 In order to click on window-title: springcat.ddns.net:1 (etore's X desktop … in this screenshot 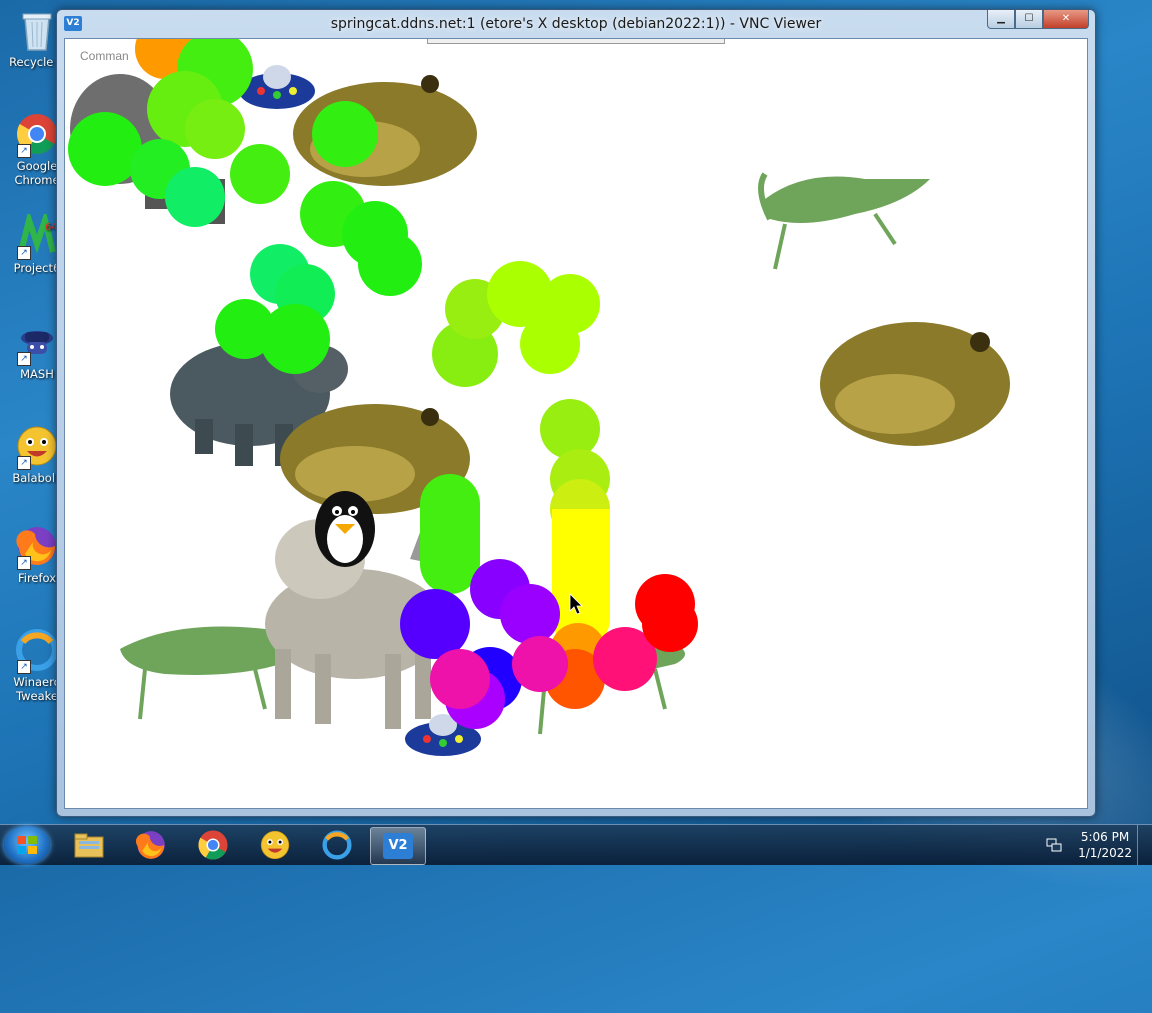, I will do `click(576, 24)`.